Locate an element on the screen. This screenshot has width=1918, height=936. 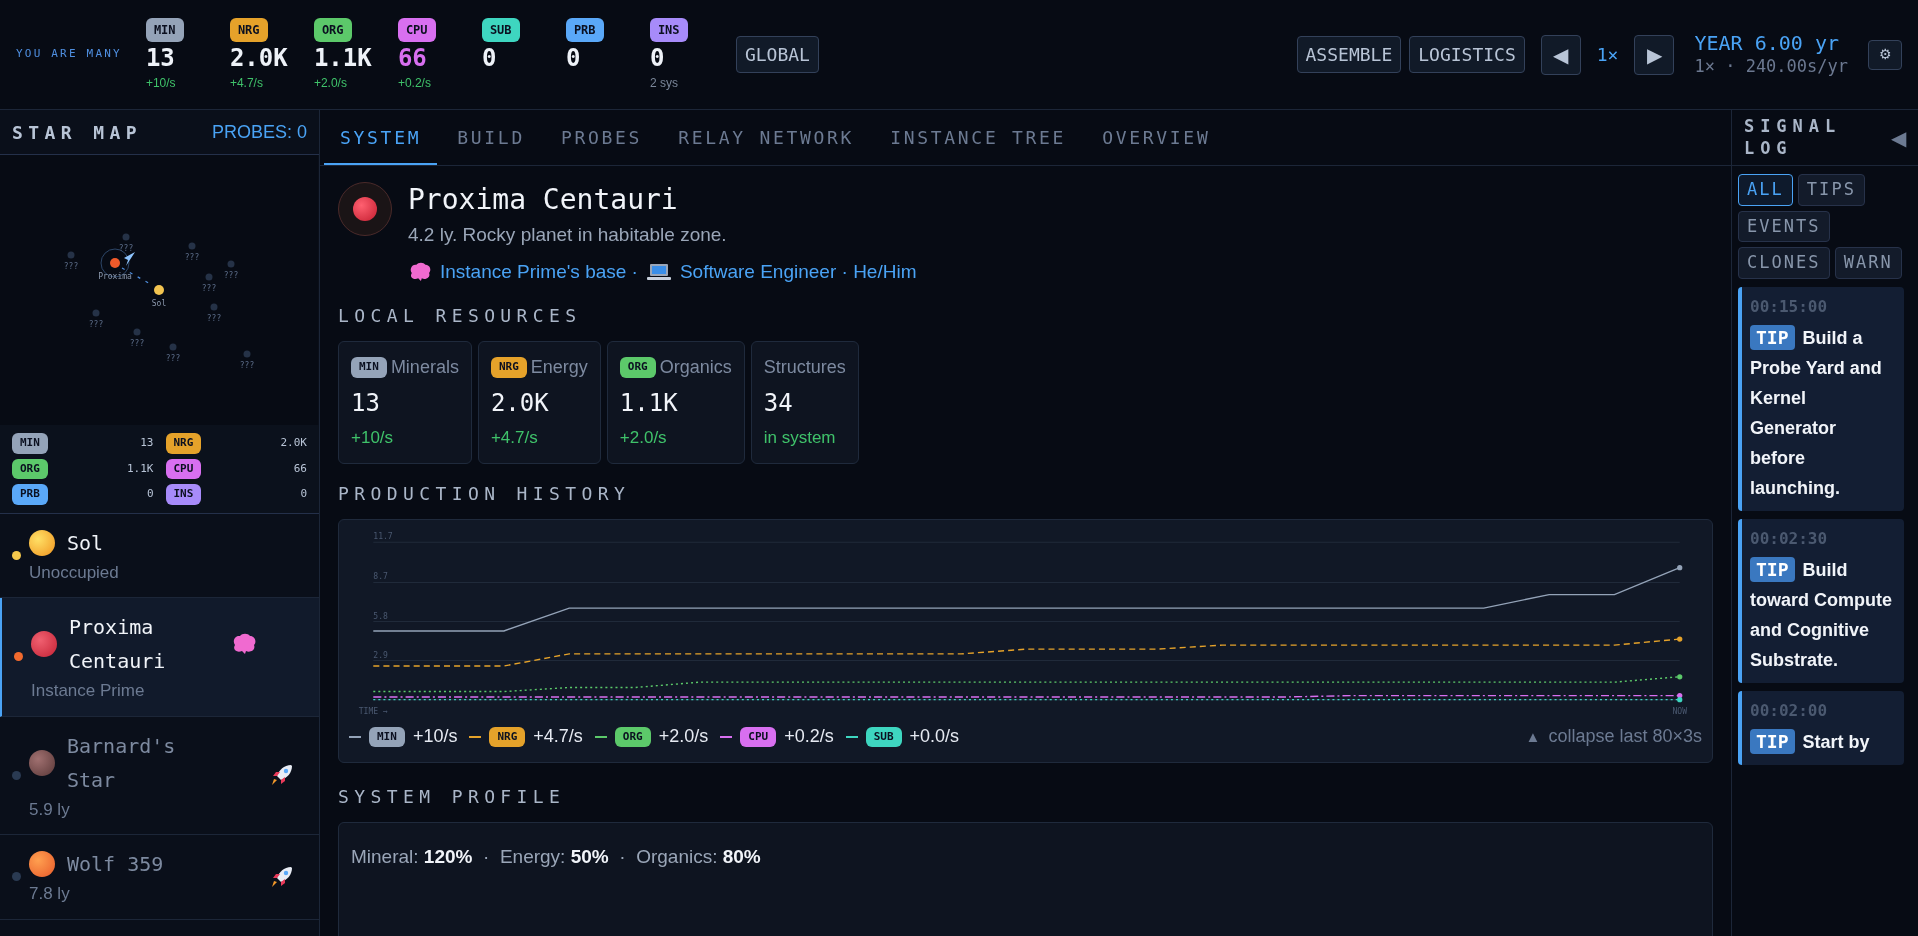
system-subtitle: 7.8 ly is located at coordinates (50, 894).